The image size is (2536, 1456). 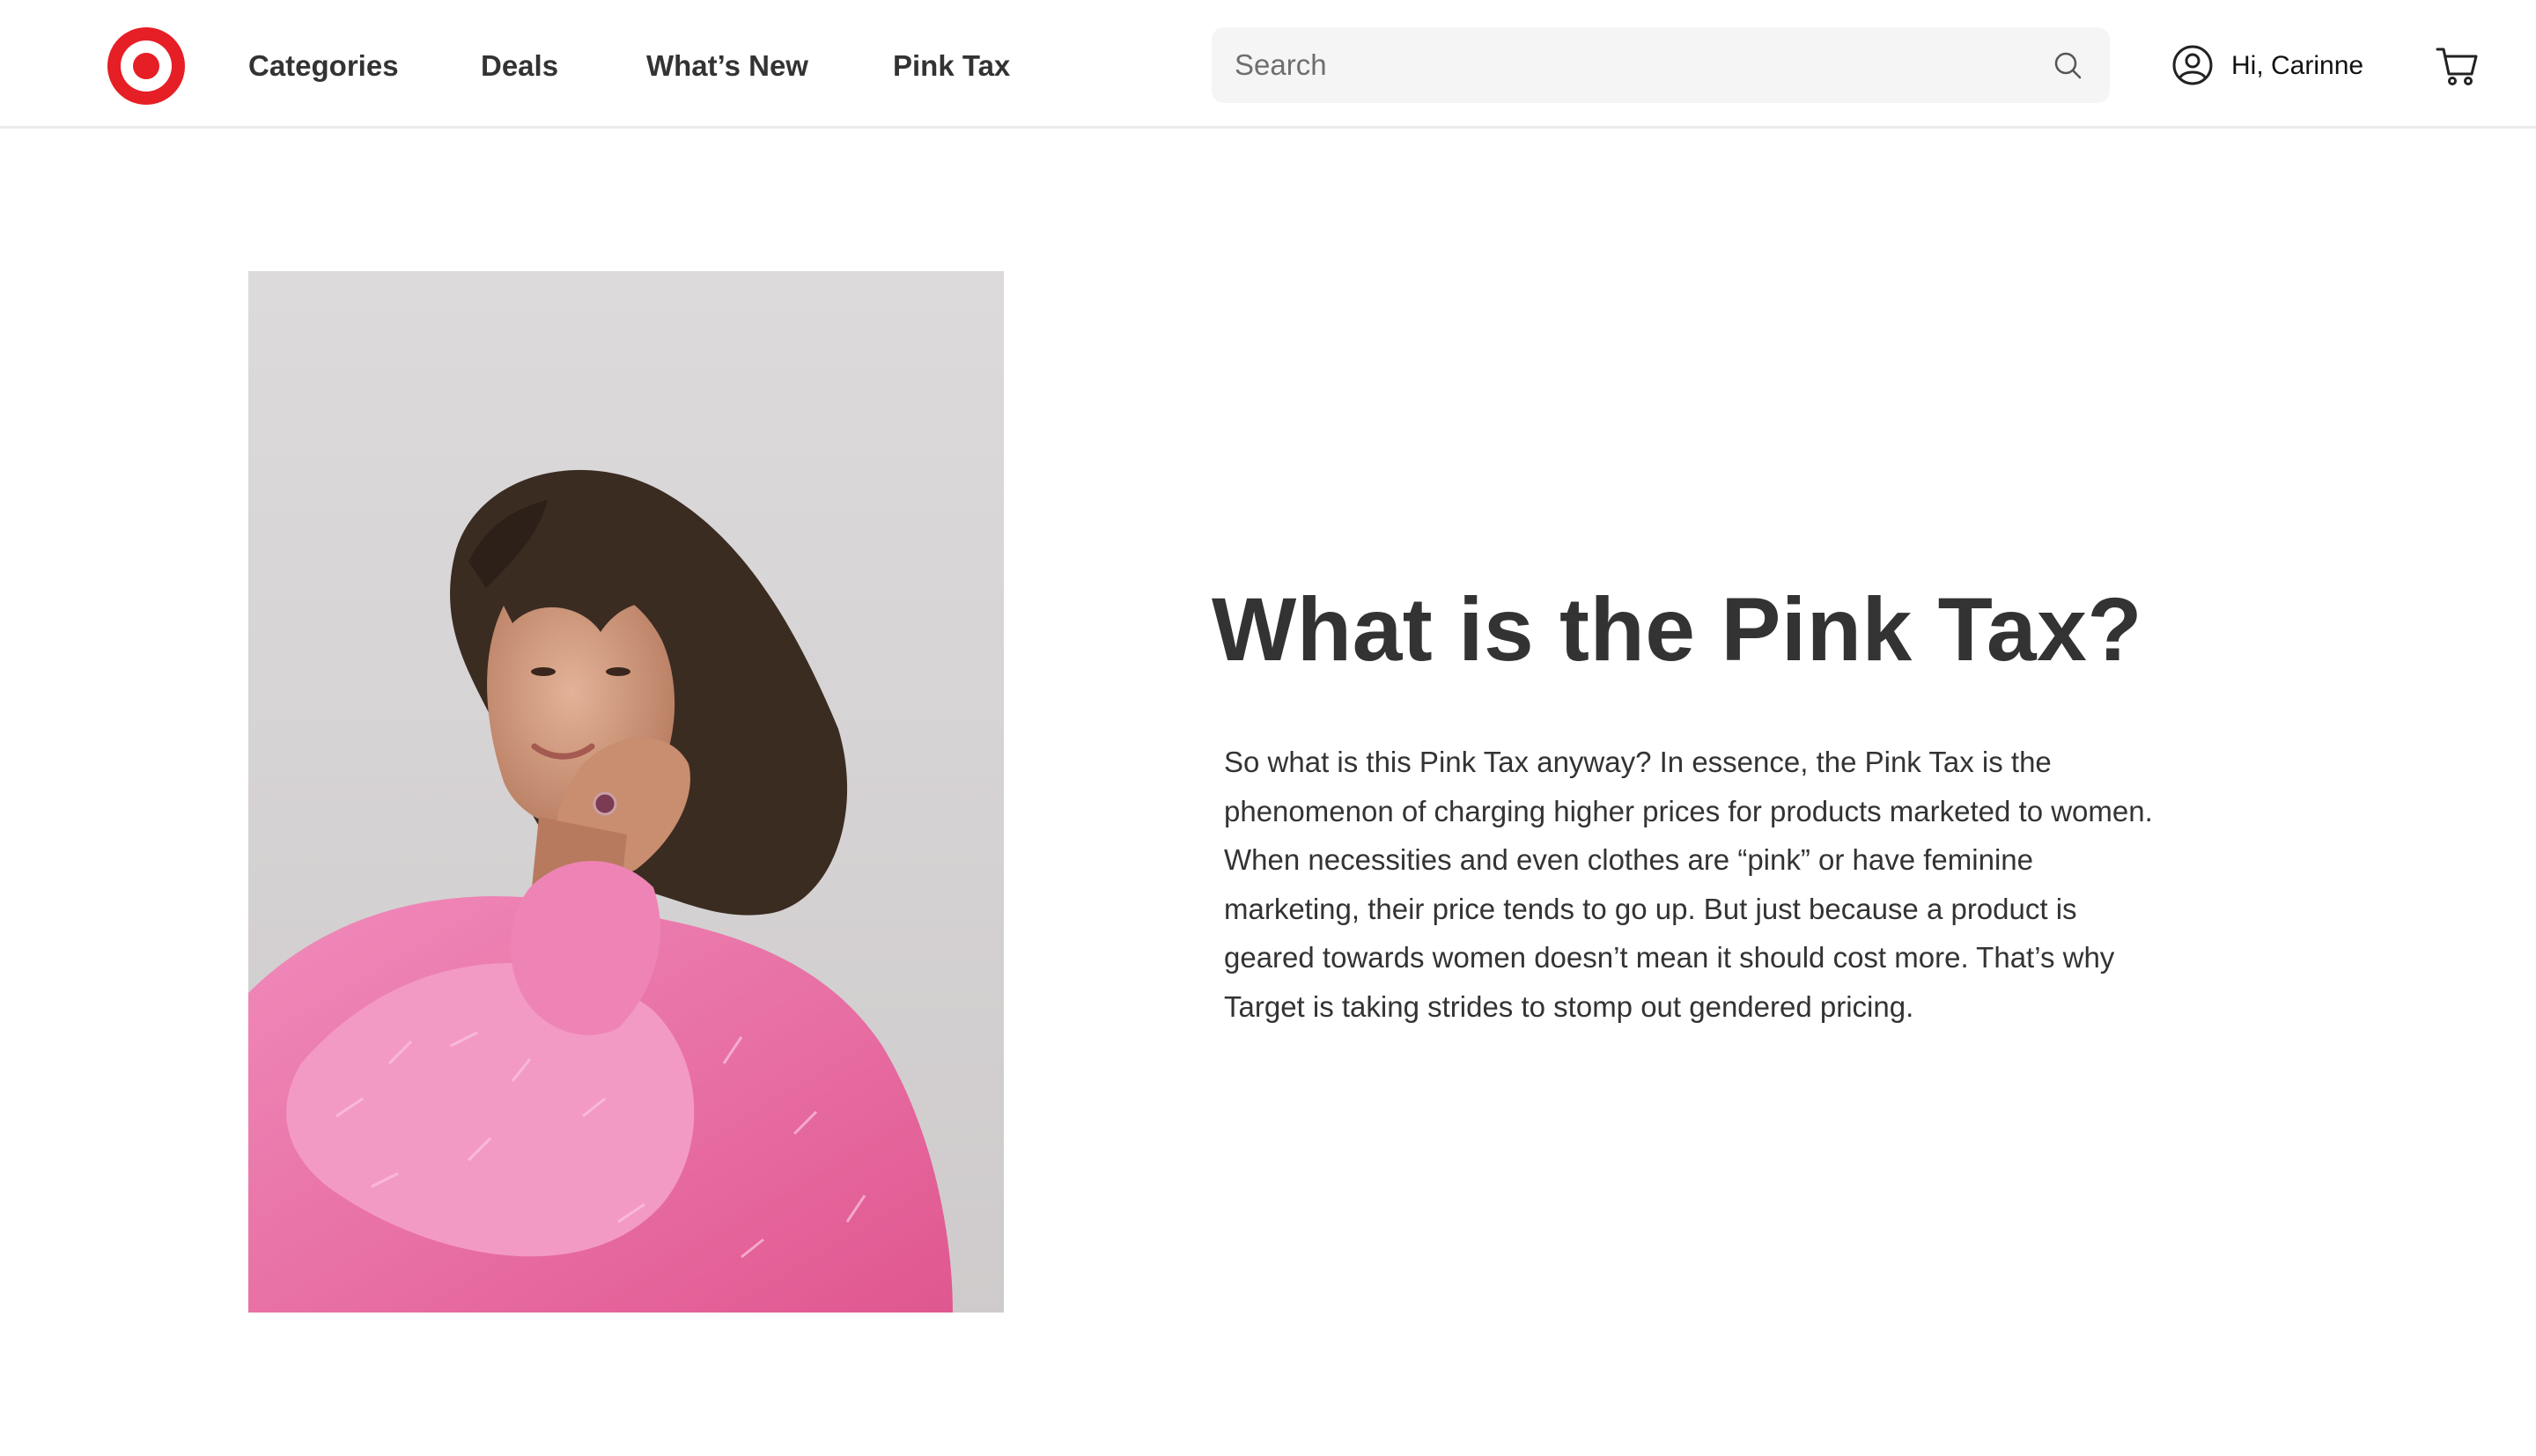 I want to click on page-title: What is the Pink Tax?, so click(x=1677, y=629).